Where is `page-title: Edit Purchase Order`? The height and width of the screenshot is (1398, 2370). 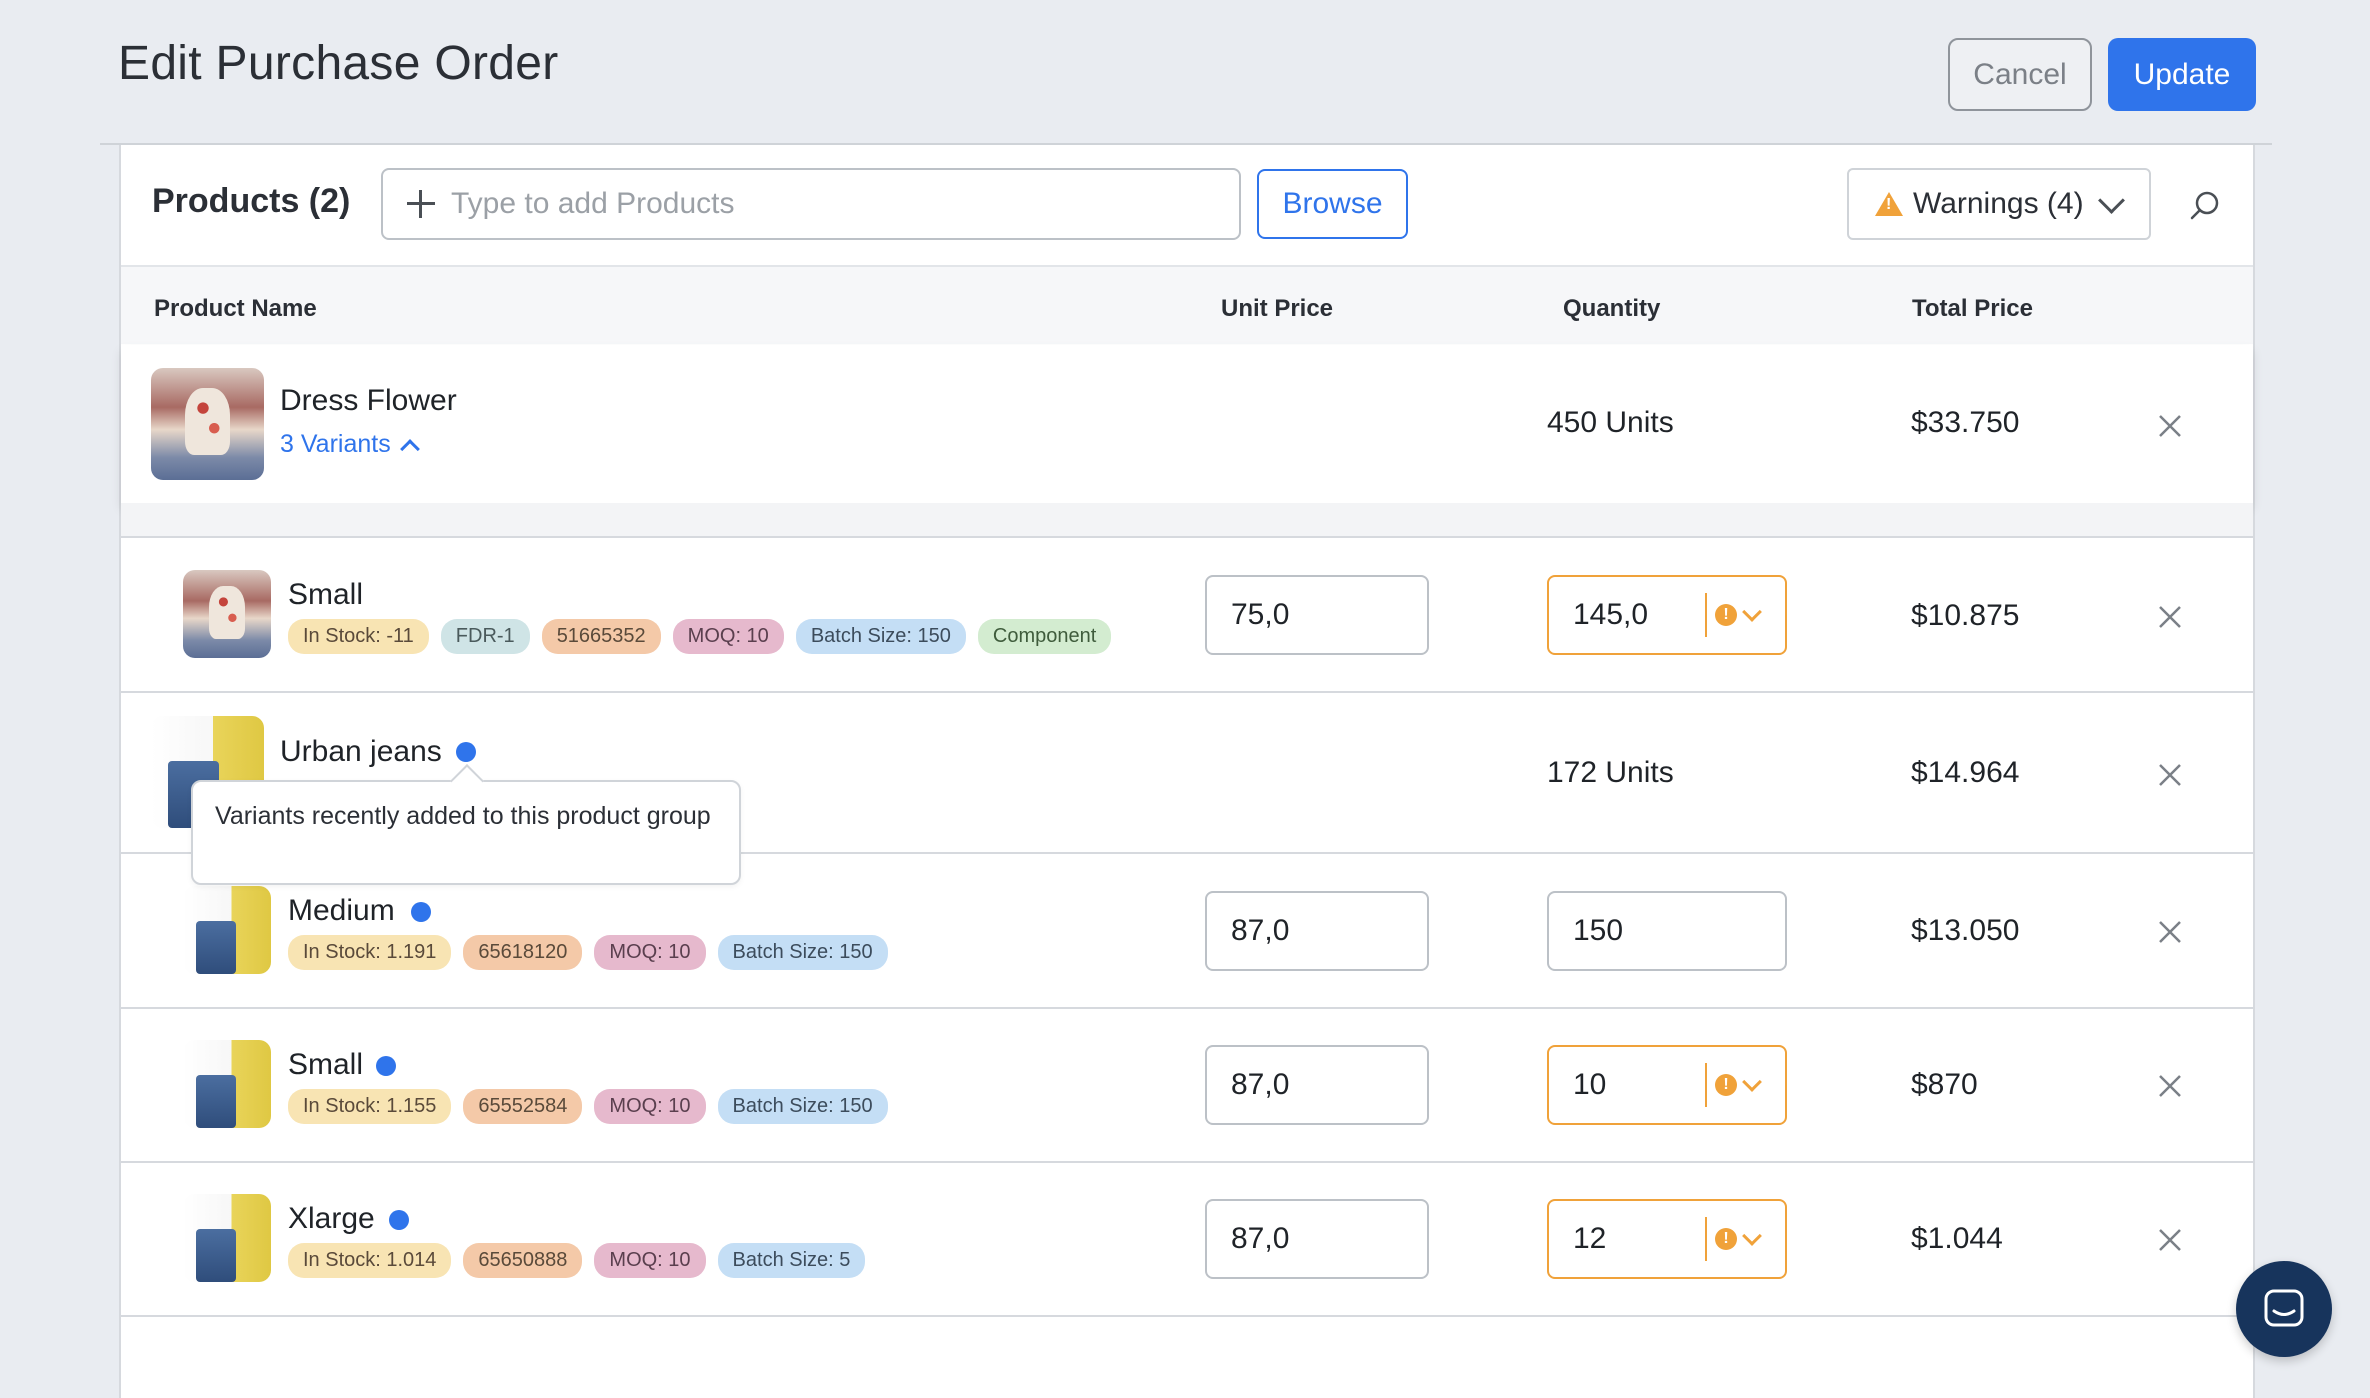 page-title: Edit Purchase Order is located at coordinates (338, 63).